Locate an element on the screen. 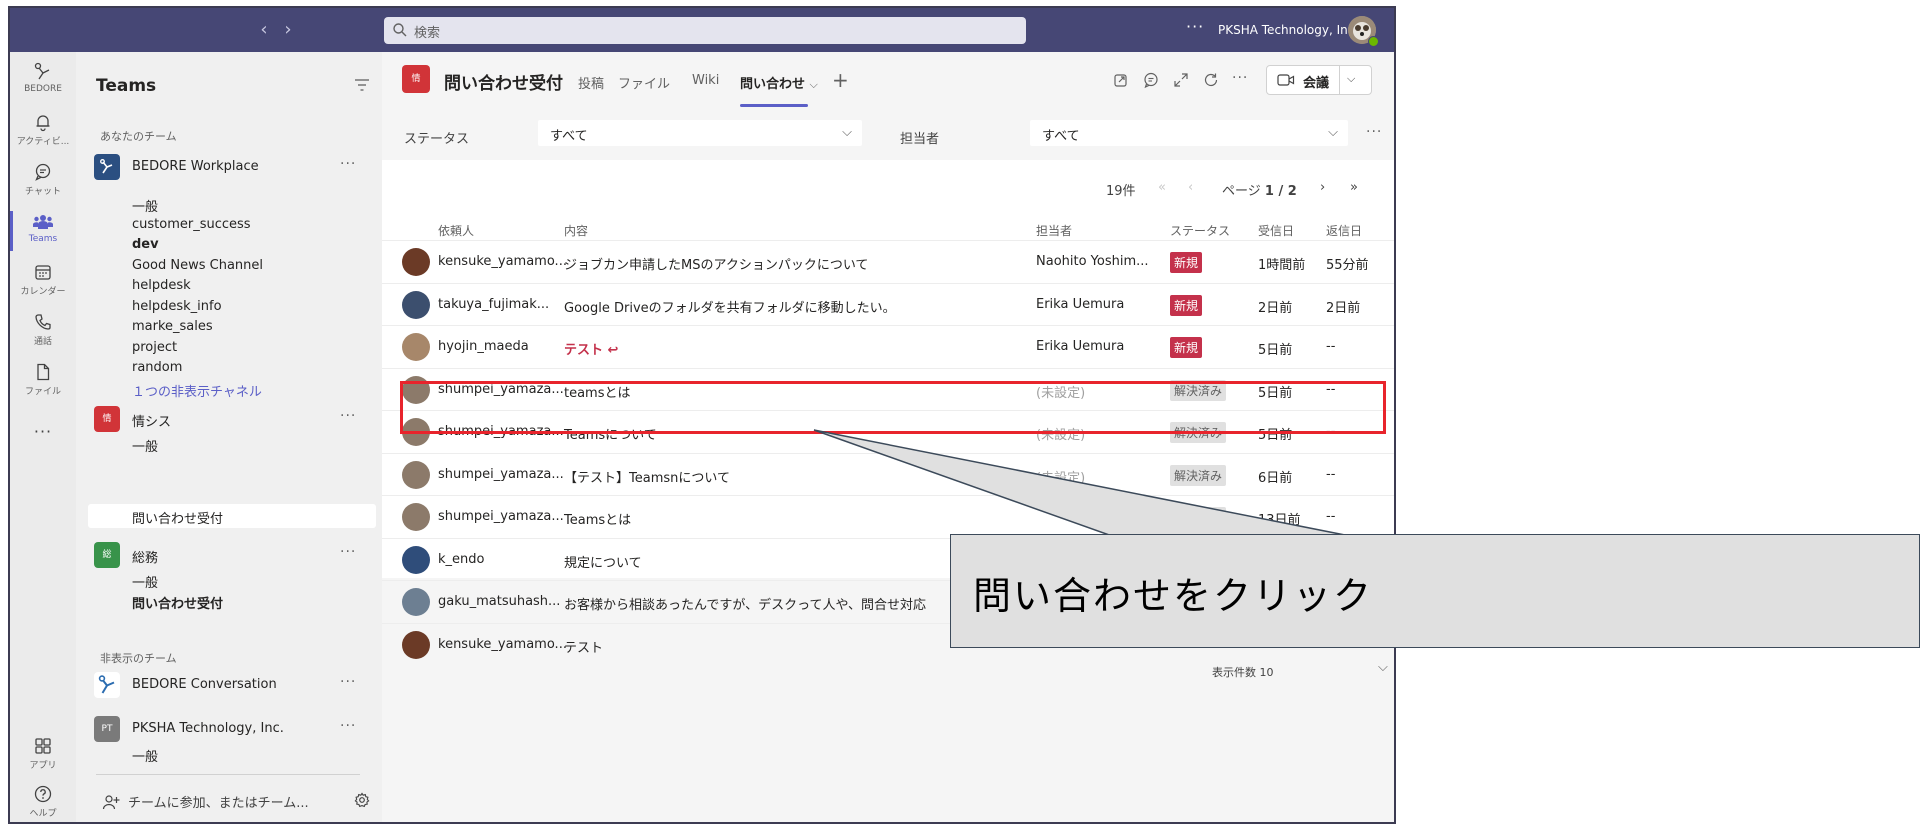 This screenshot has width=1932, height=824. status-badge: 解決済み is located at coordinates (1198, 475).